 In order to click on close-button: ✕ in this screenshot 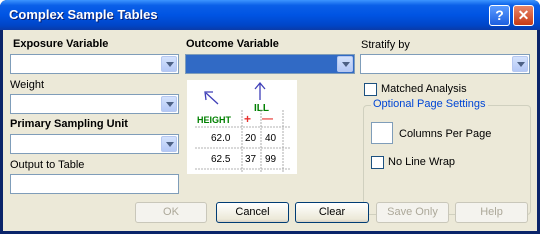, I will do `click(523, 15)`.